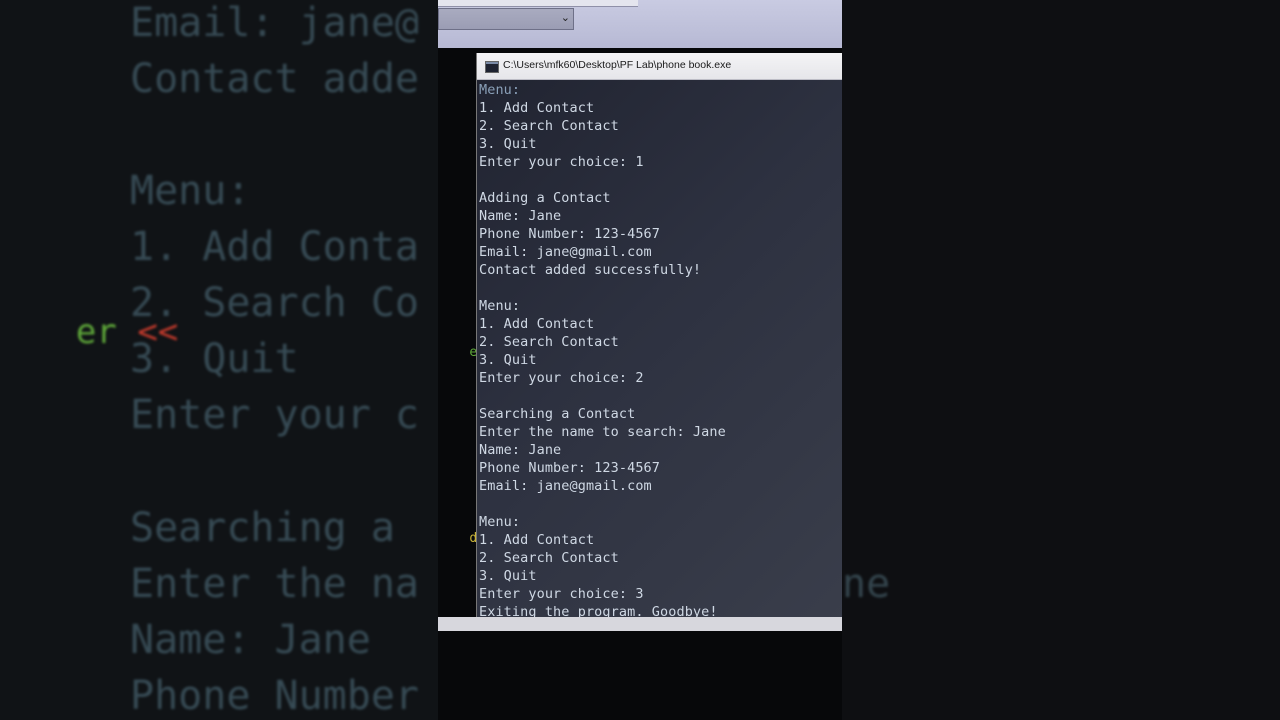 This screenshot has width=1280, height=720. I want to click on bg-line: Phone Number, so click(274, 696).